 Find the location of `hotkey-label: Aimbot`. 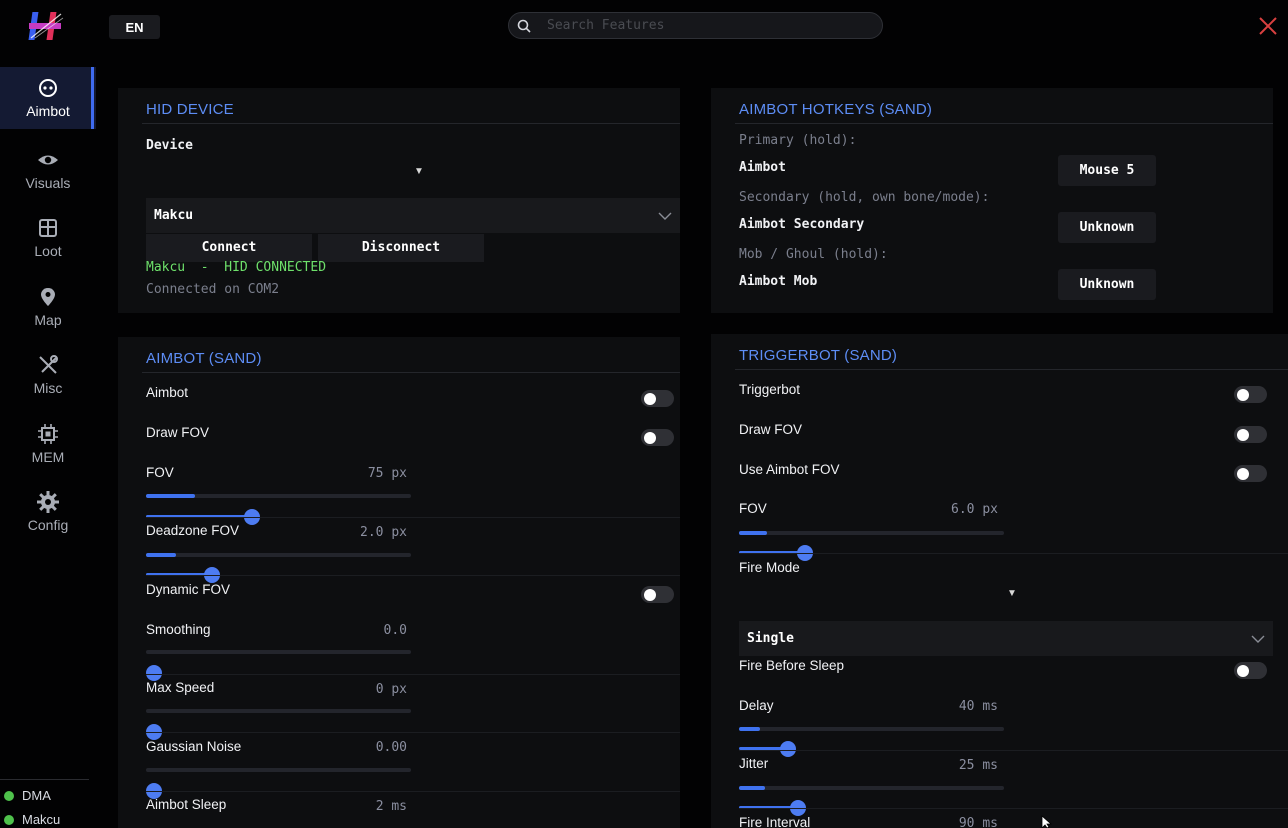

hotkey-label: Aimbot is located at coordinates (762, 167).